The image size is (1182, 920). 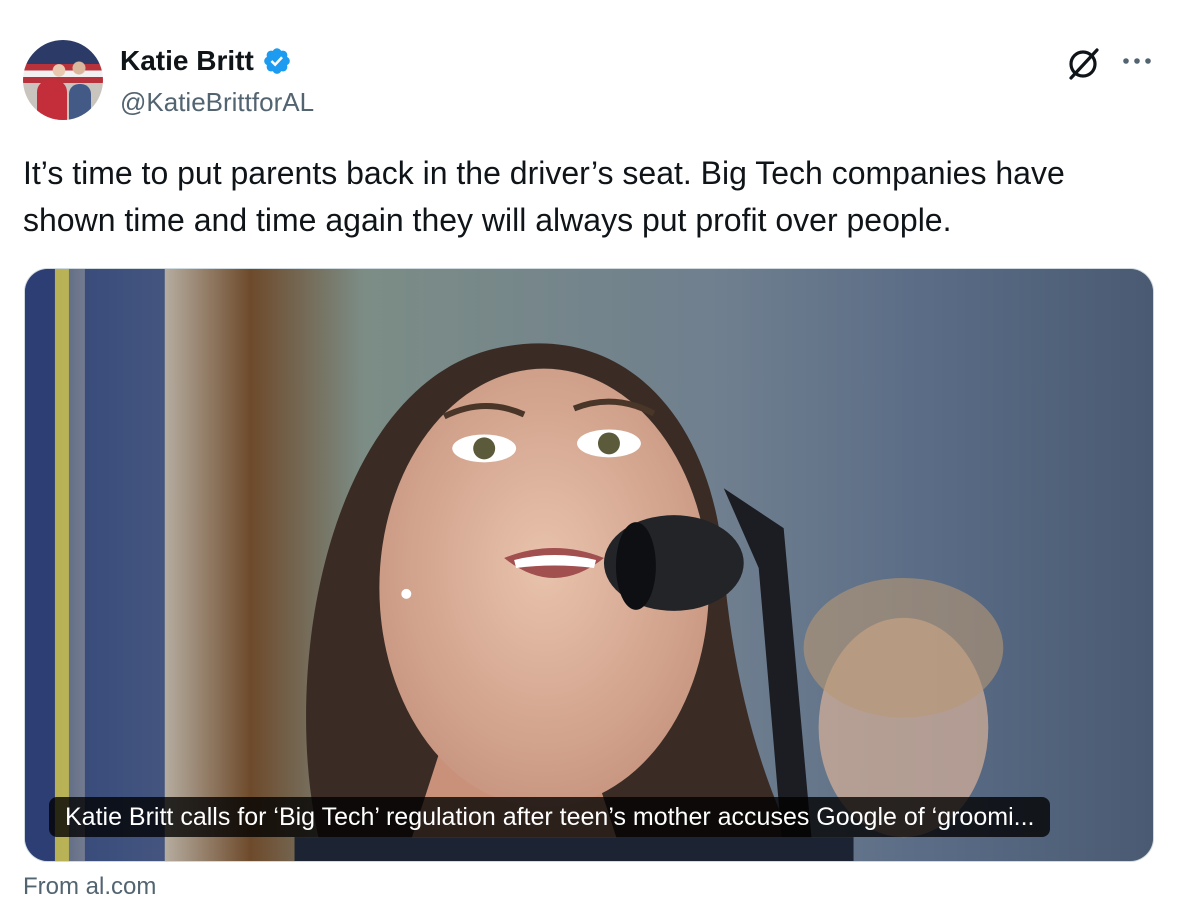 I want to click on link-card-source: From al.com, so click(x=89, y=887).